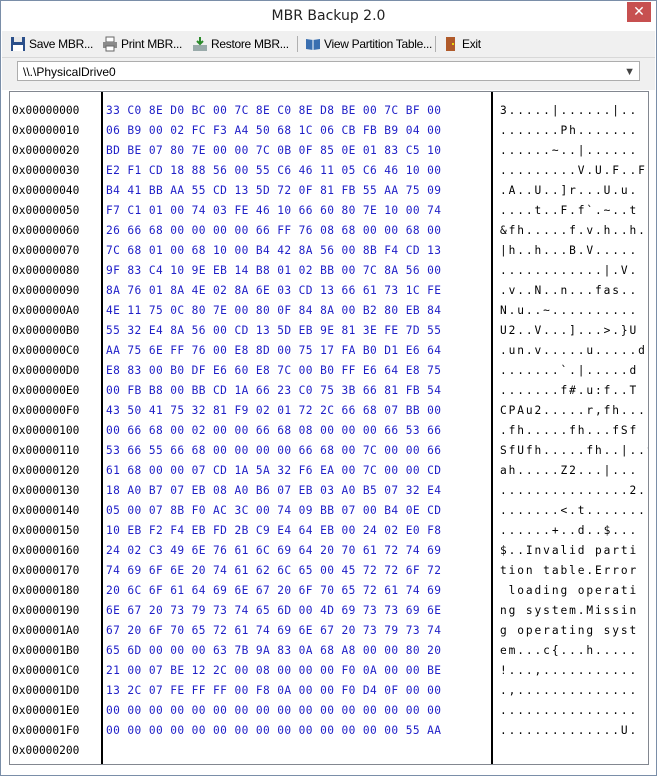 The image size is (657, 776). What do you see at coordinates (273, 751) in the screenshot?
I see `hex-bytes-row` at bounding box center [273, 751].